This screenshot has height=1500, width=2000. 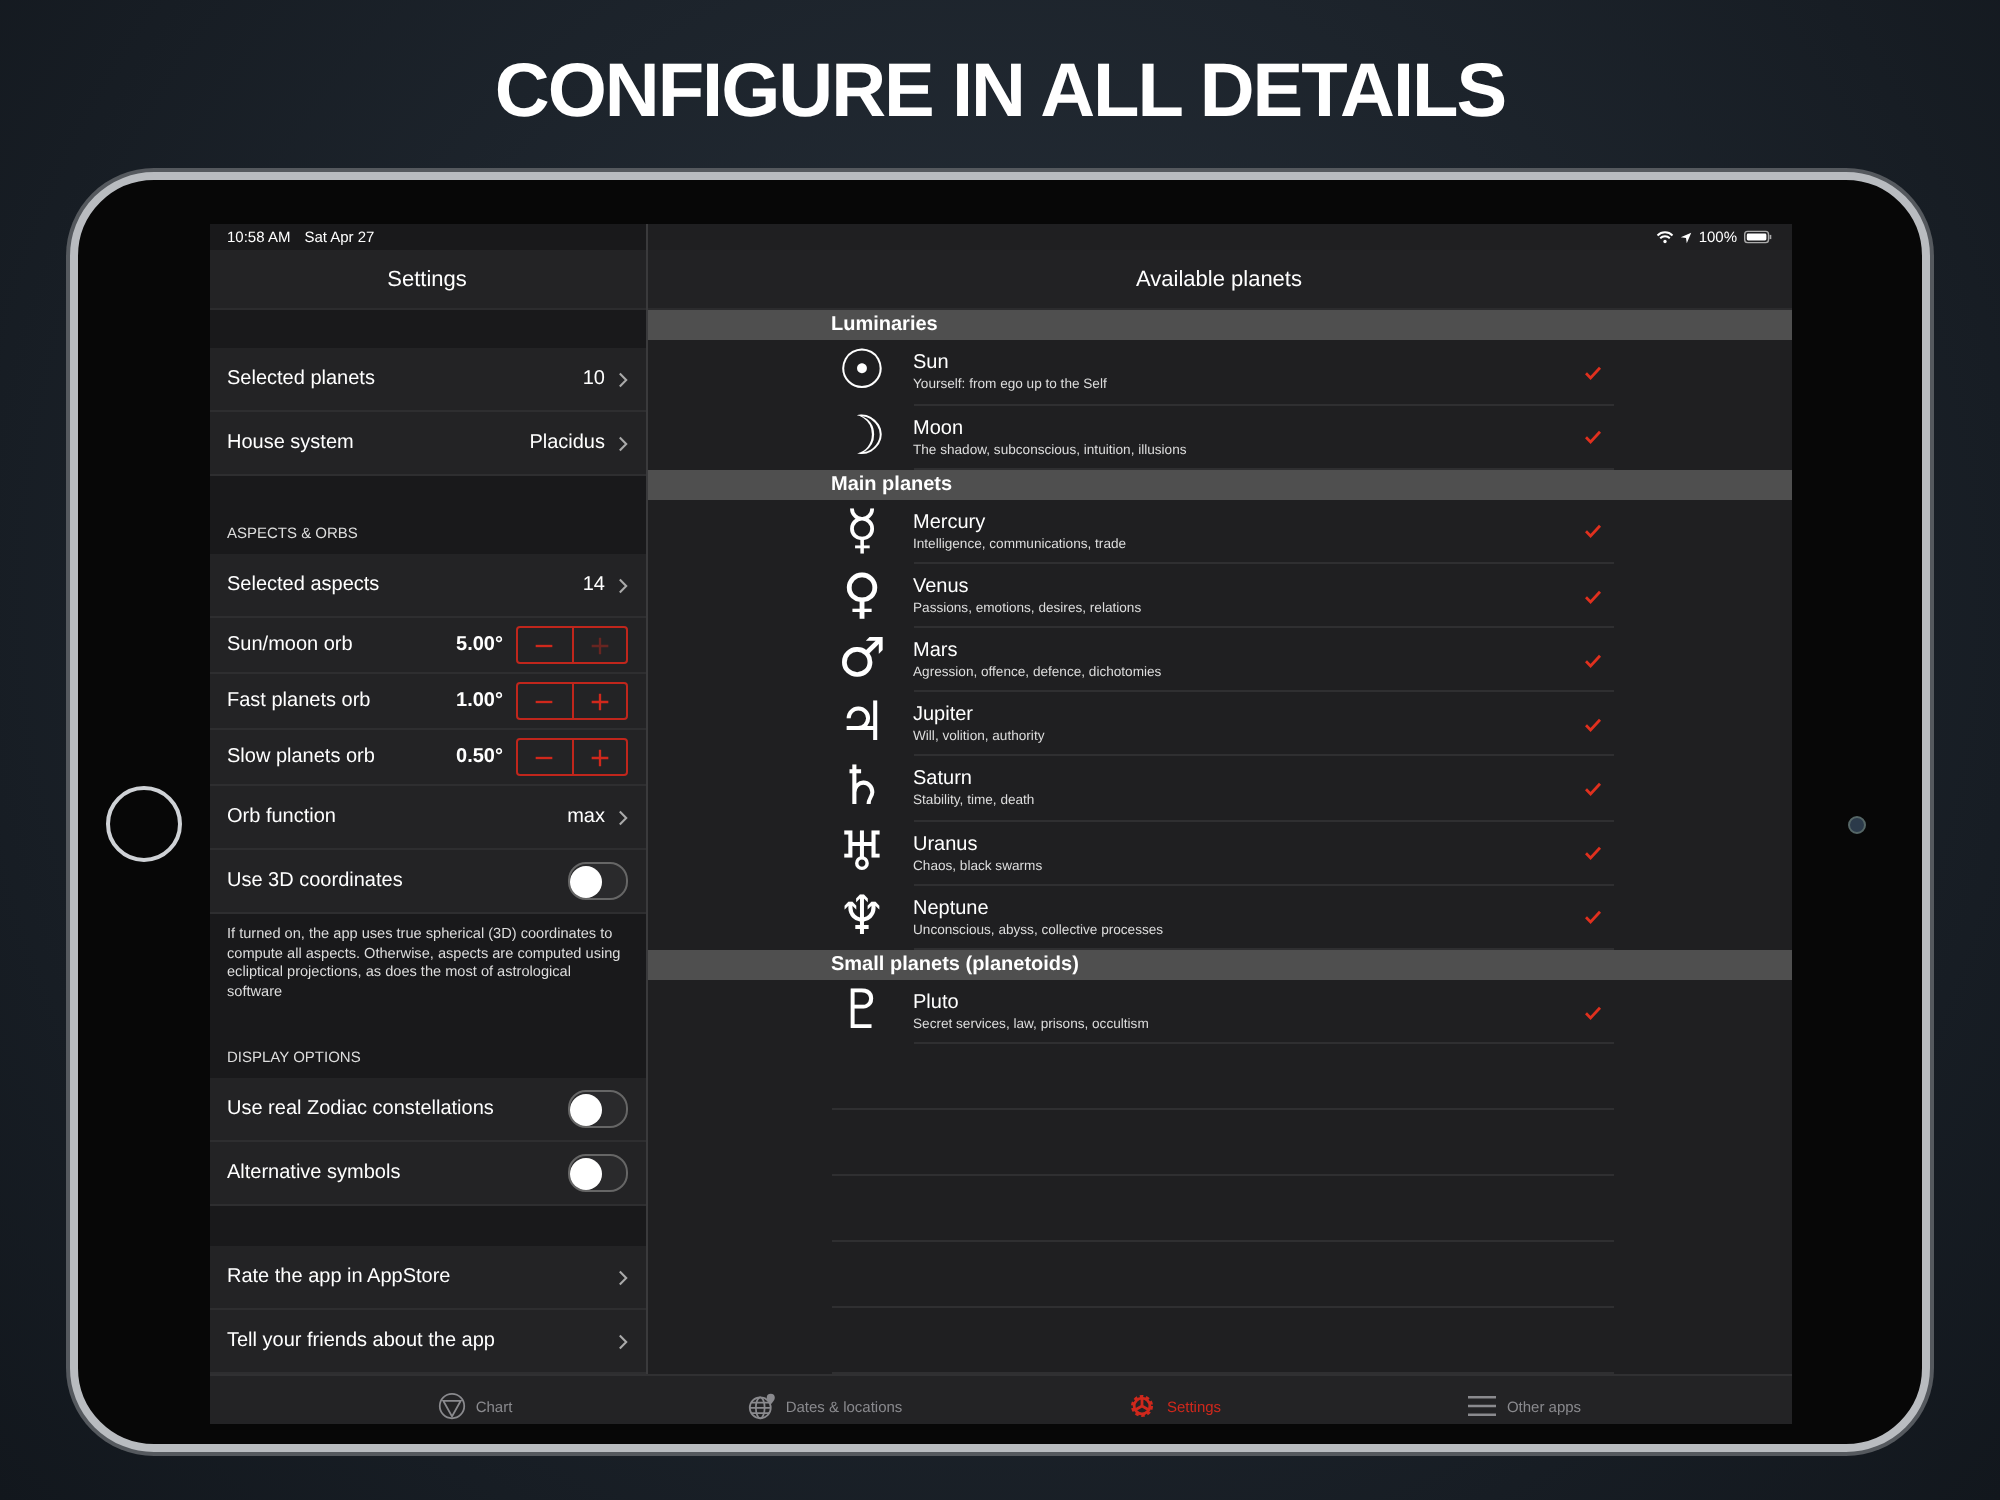 I want to click on setting-value: 5.00°, so click(x=479, y=645).